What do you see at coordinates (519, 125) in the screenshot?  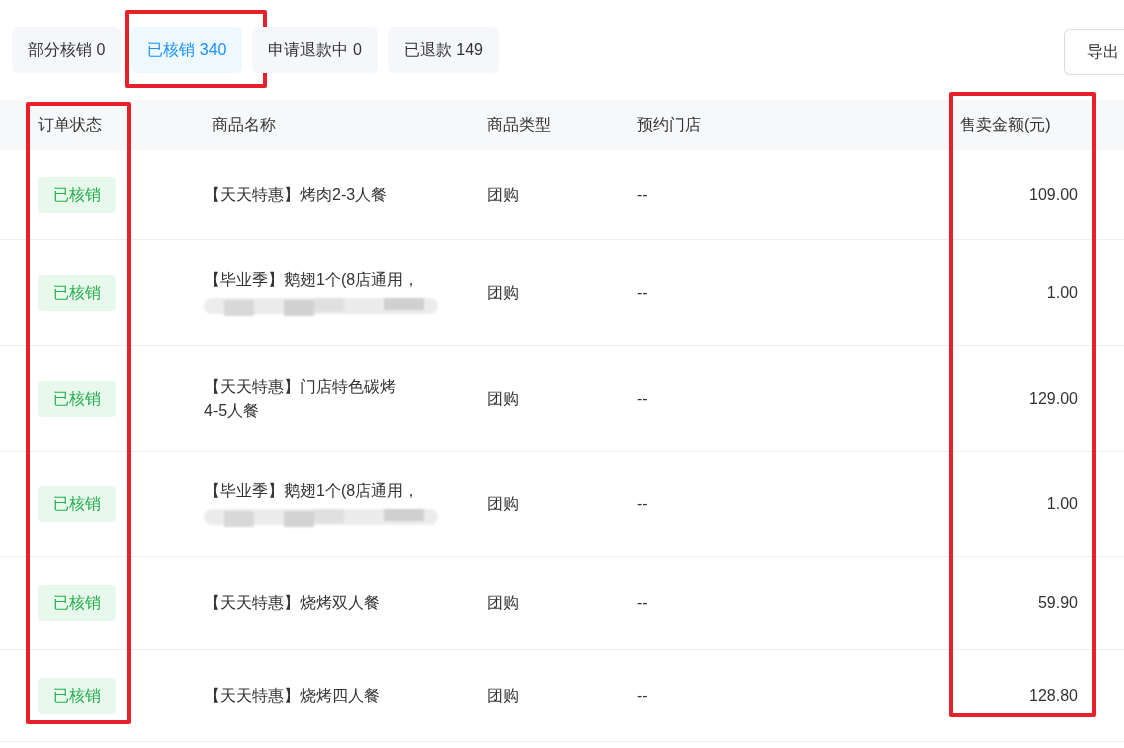 I see `column-header: 商品类型` at bounding box center [519, 125].